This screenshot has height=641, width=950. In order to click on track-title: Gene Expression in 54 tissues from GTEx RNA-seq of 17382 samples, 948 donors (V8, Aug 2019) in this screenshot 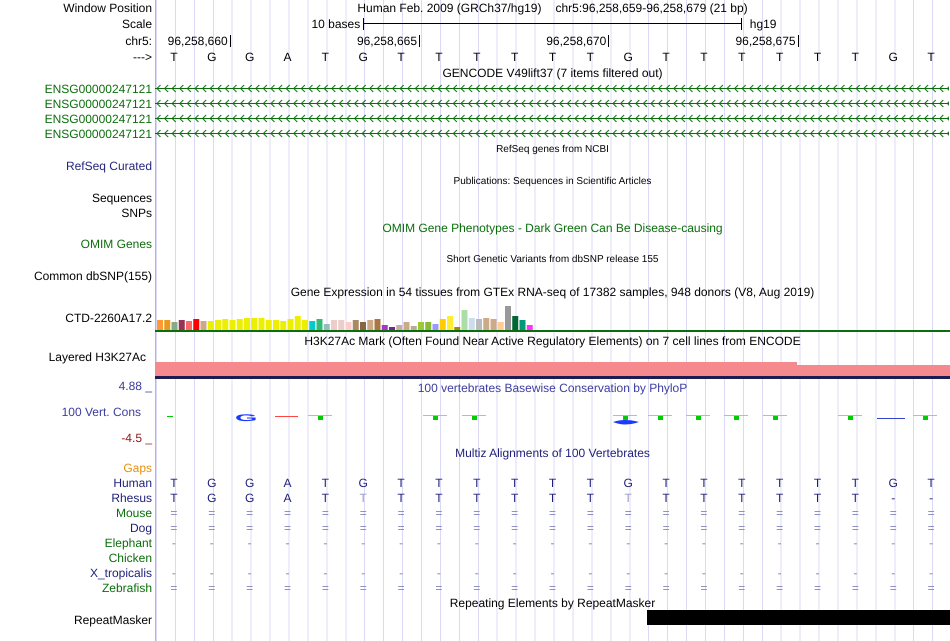, I will do `click(552, 292)`.